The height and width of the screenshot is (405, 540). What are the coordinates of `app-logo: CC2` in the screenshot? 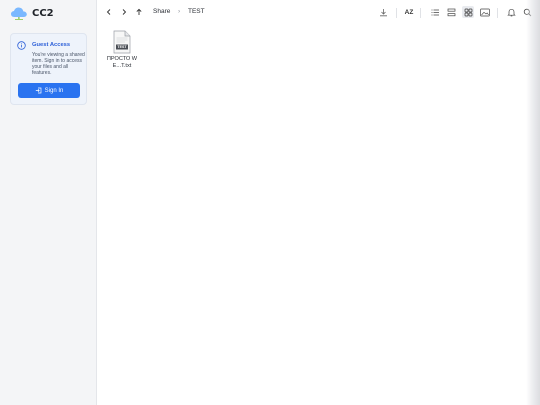 It's located at (32, 13).